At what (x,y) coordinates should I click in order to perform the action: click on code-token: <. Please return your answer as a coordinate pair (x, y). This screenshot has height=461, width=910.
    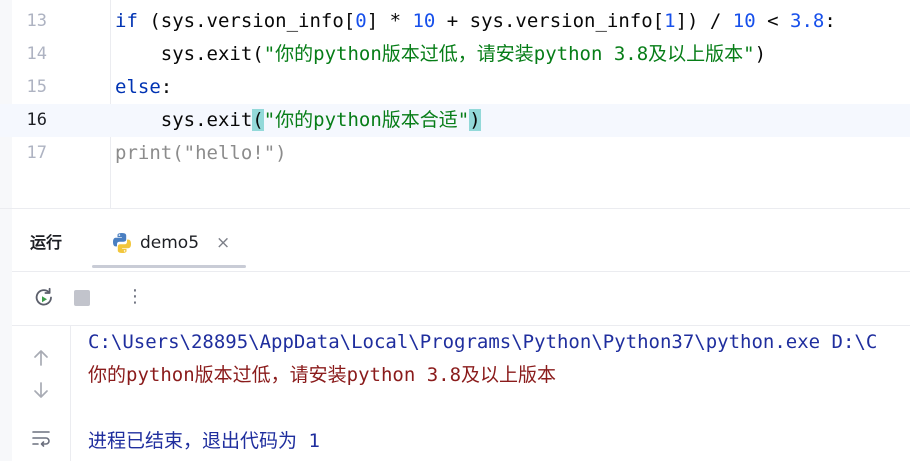
    Looking at the image, I should click on (772, 21).